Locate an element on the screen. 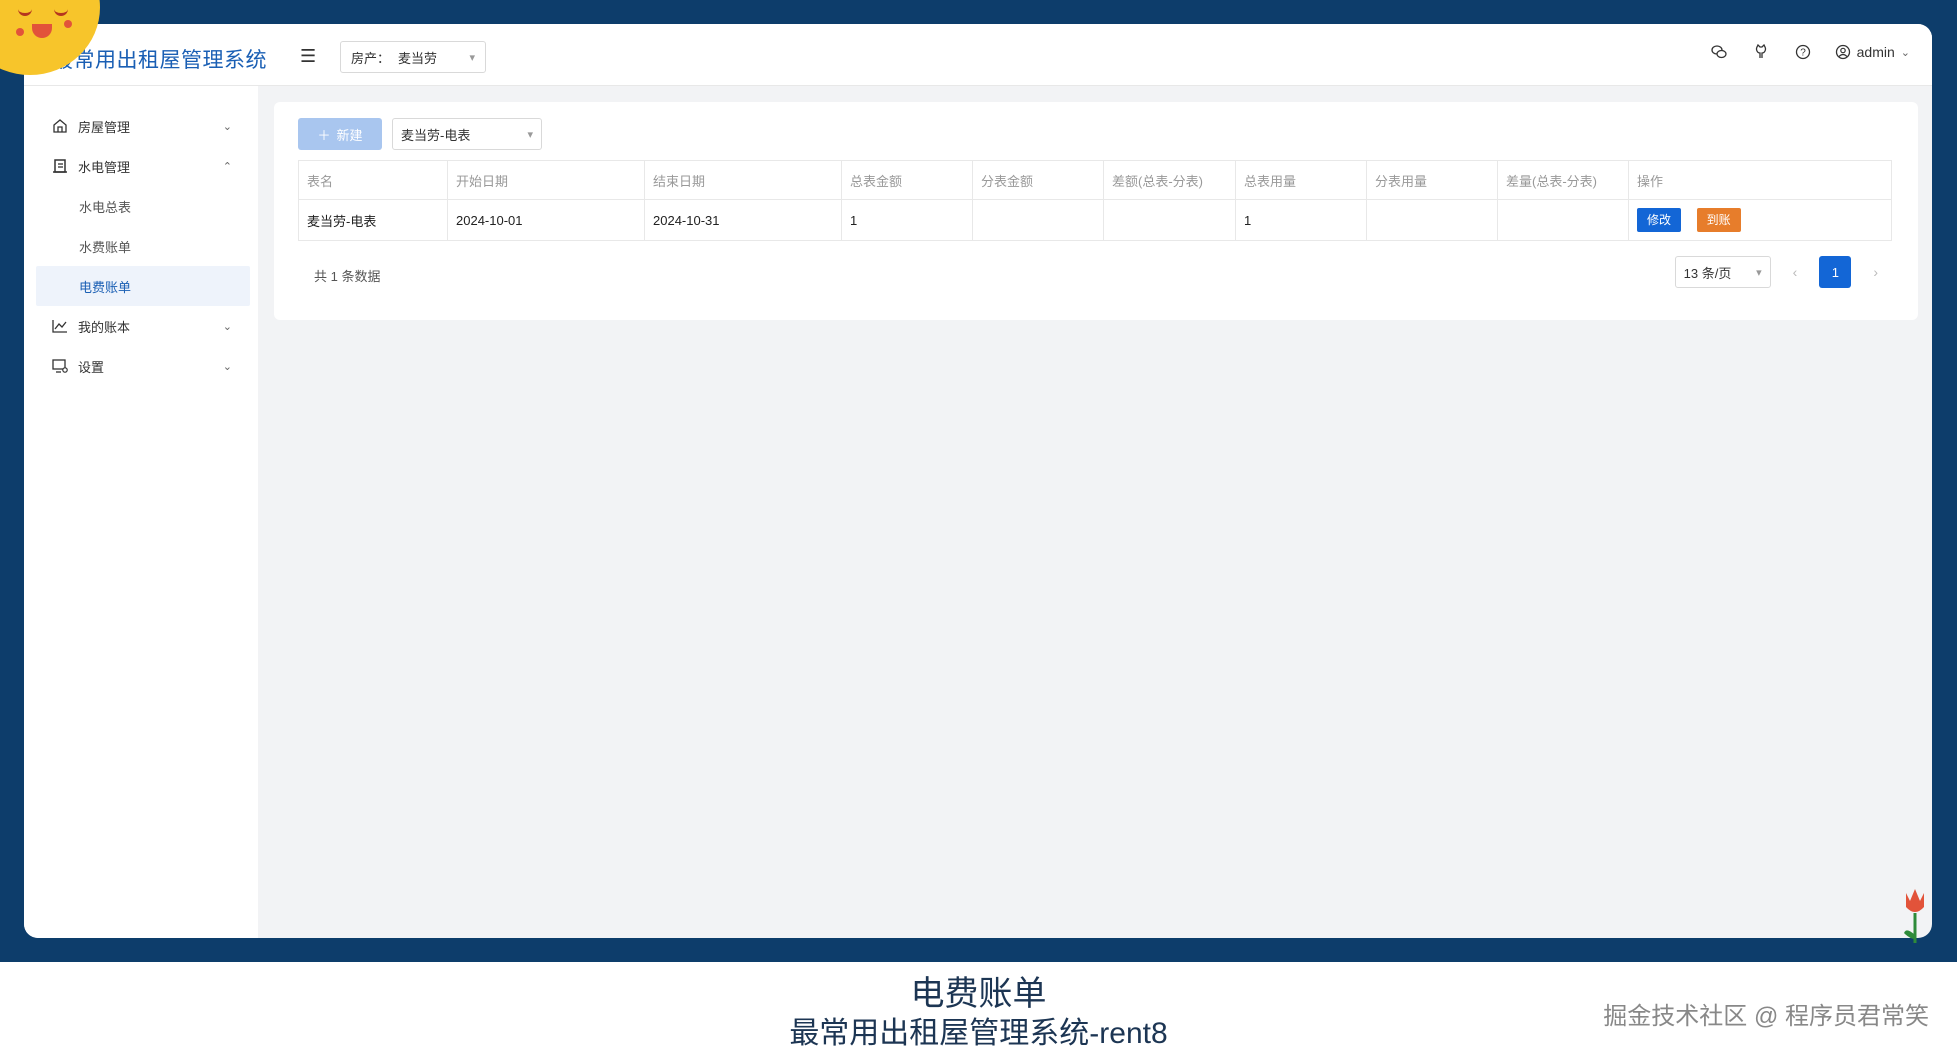 The width and height of the screenshot is (1957, 1058). meter-icon is located at coordinates (60, 166).